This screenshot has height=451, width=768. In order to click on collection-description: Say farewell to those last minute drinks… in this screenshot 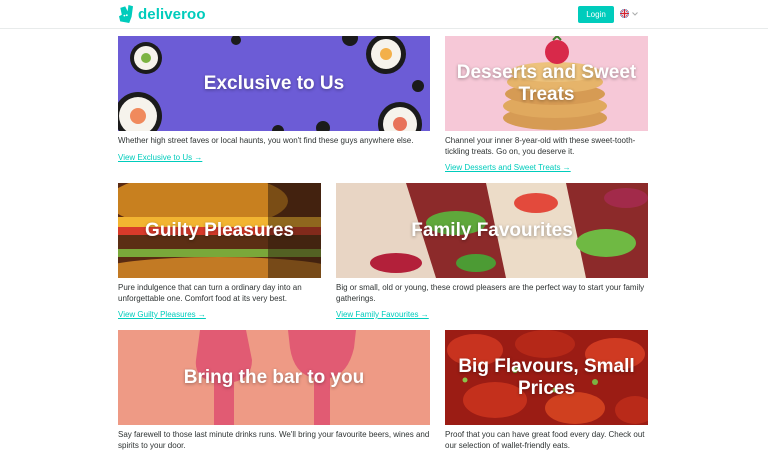, I will do `click(274, 440)`.